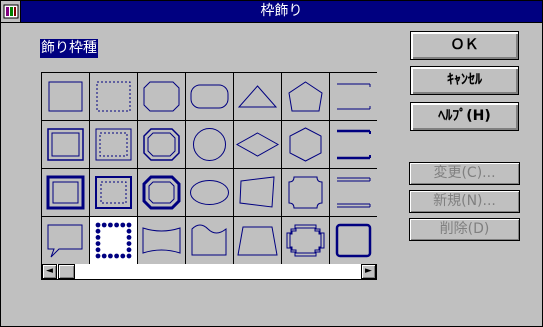 This screenshot has height=327, width=543. What do you see at coordinates (209, 271) in the screenshot?
I see `horizontal-scrollbar: ◄ ►` at bounding box center [209, 271].